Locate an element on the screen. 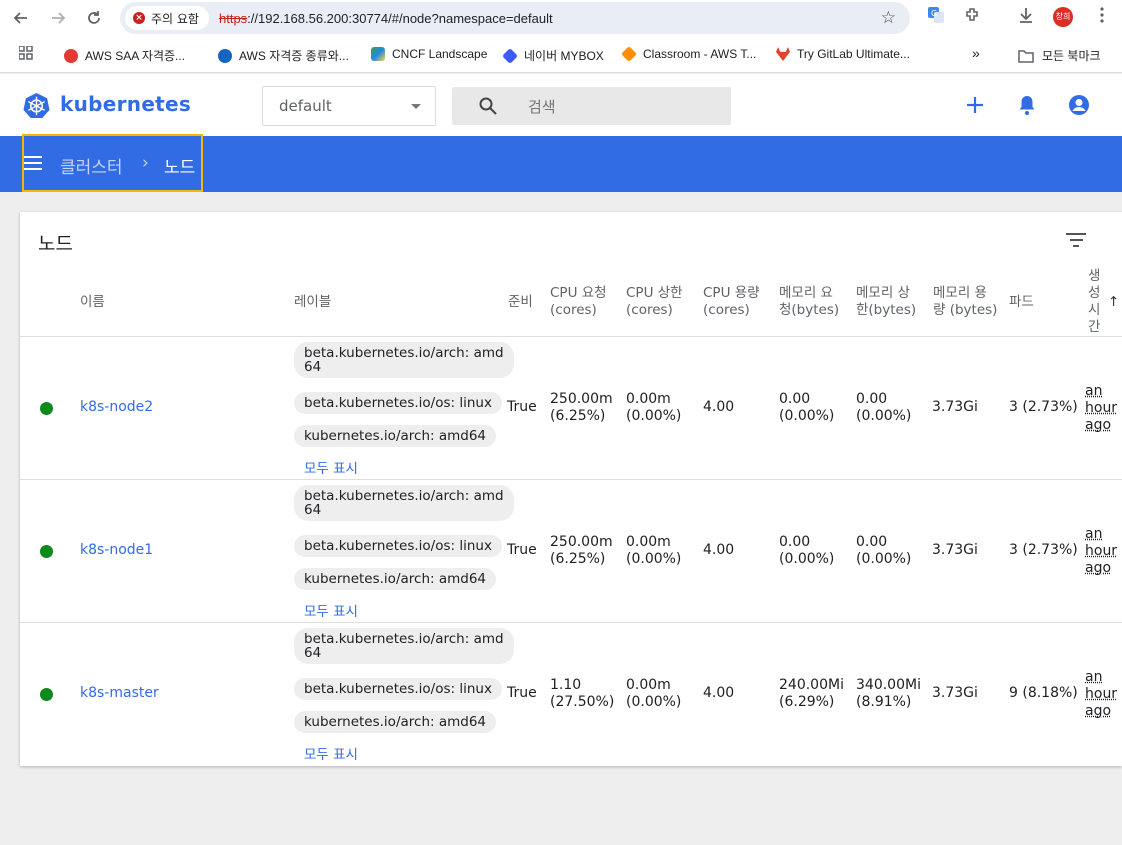 Image resolution: width=1122 pixels, height=845 pixels. extensions-icon is located at coordinates (973, 17).